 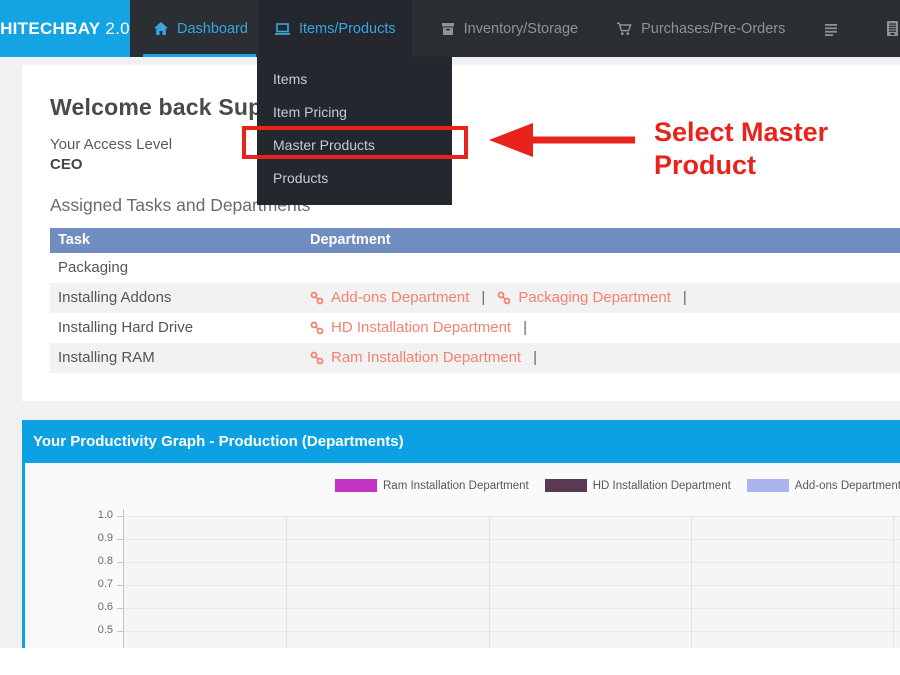 I want to click on archive-icon, so click(x=448, y=29).